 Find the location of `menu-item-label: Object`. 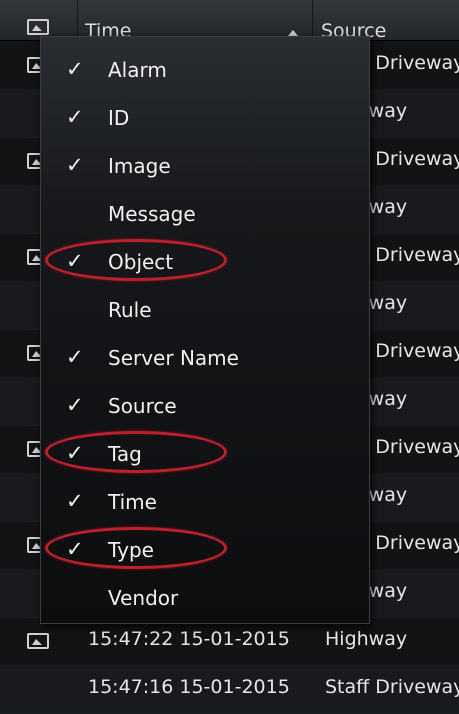

menu-item-label: Object is located at coordinates (141, 262).